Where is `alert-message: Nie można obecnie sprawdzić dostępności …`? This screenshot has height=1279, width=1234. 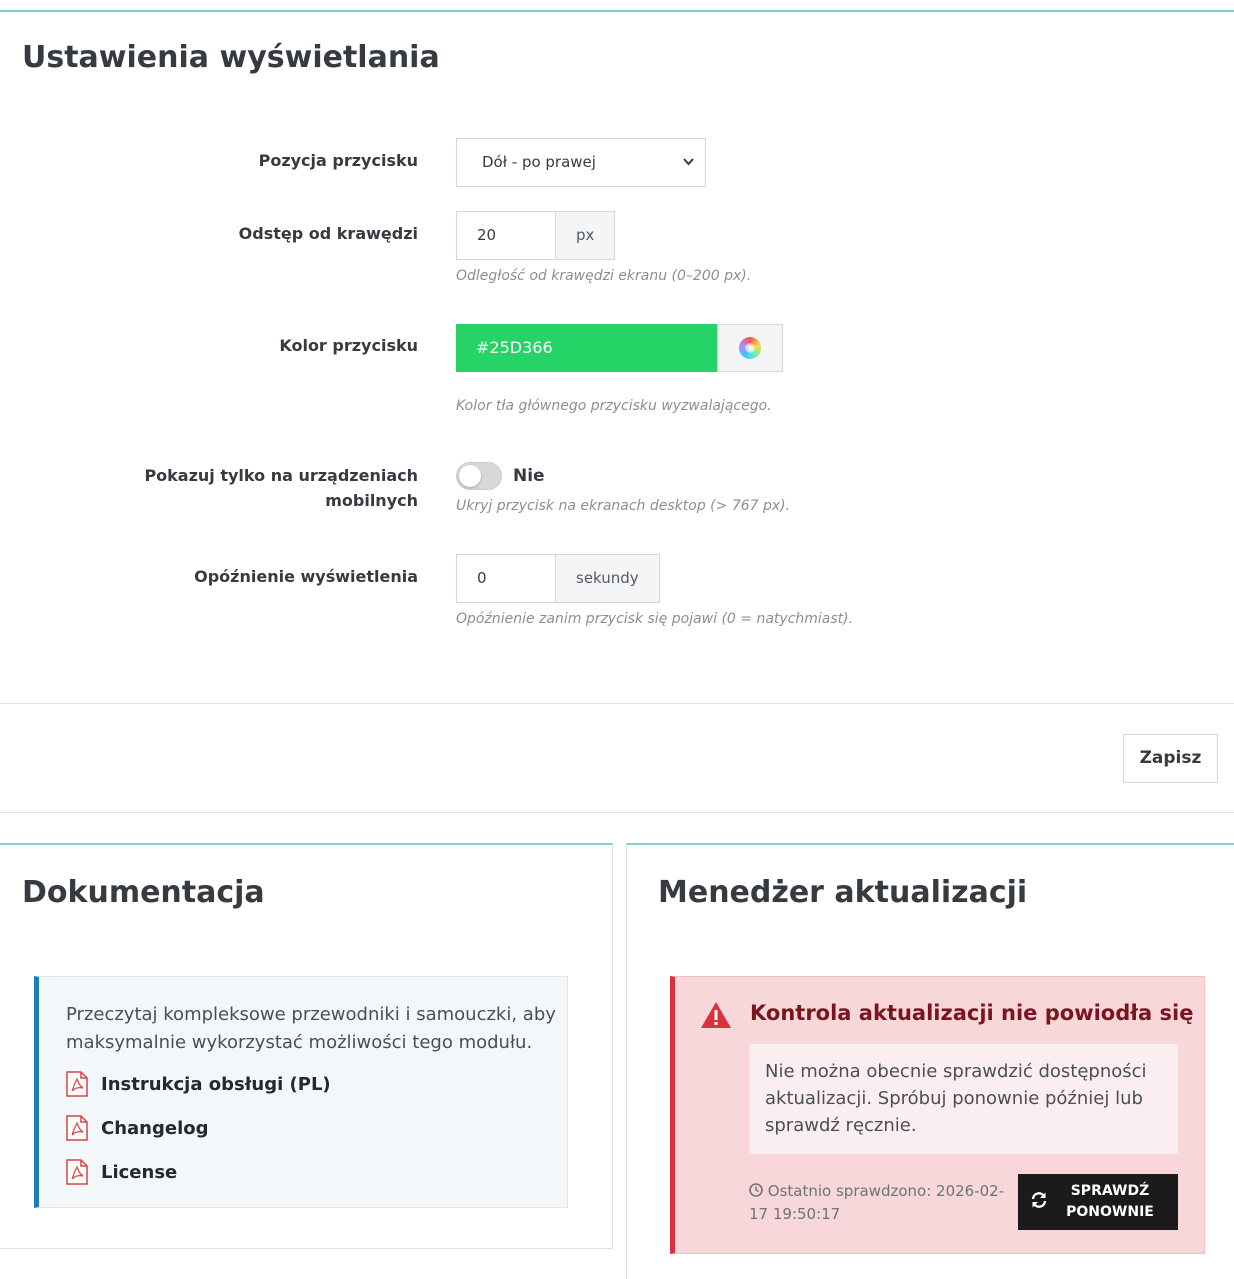
alert-message: Nie można obecnie sprawdzić dostępności … is located at coordinates (963, 1099).